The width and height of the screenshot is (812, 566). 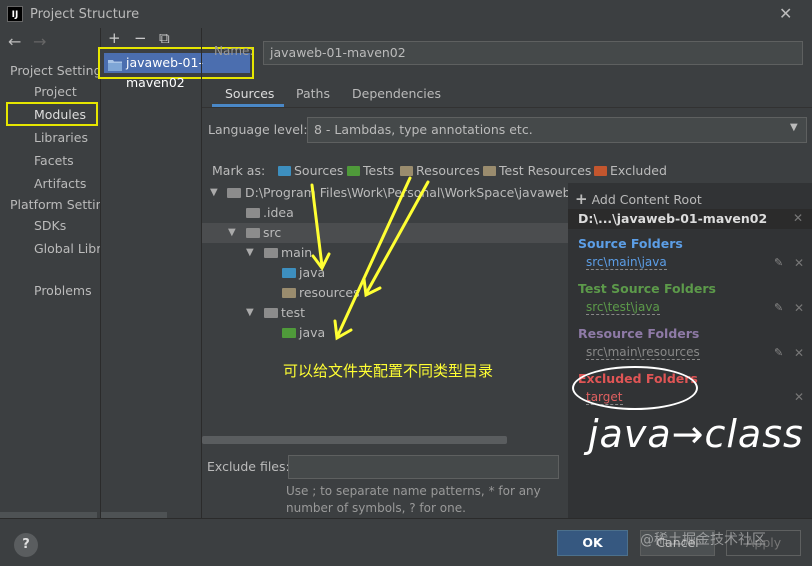 I want to click on source-folder-path: src\main\java, so click(x=626, y=262).